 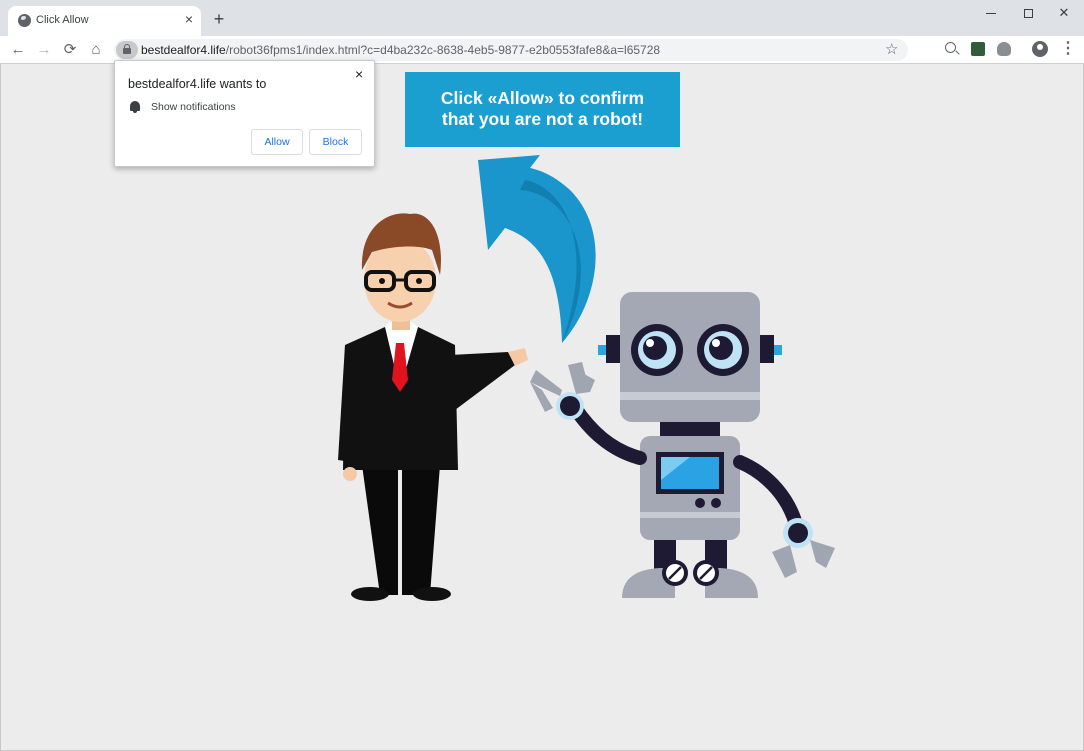 What do you see at coordinates (537, 249) in the screenshot?
I see `curved-arrow-icon` at bounding box center [537, 249].